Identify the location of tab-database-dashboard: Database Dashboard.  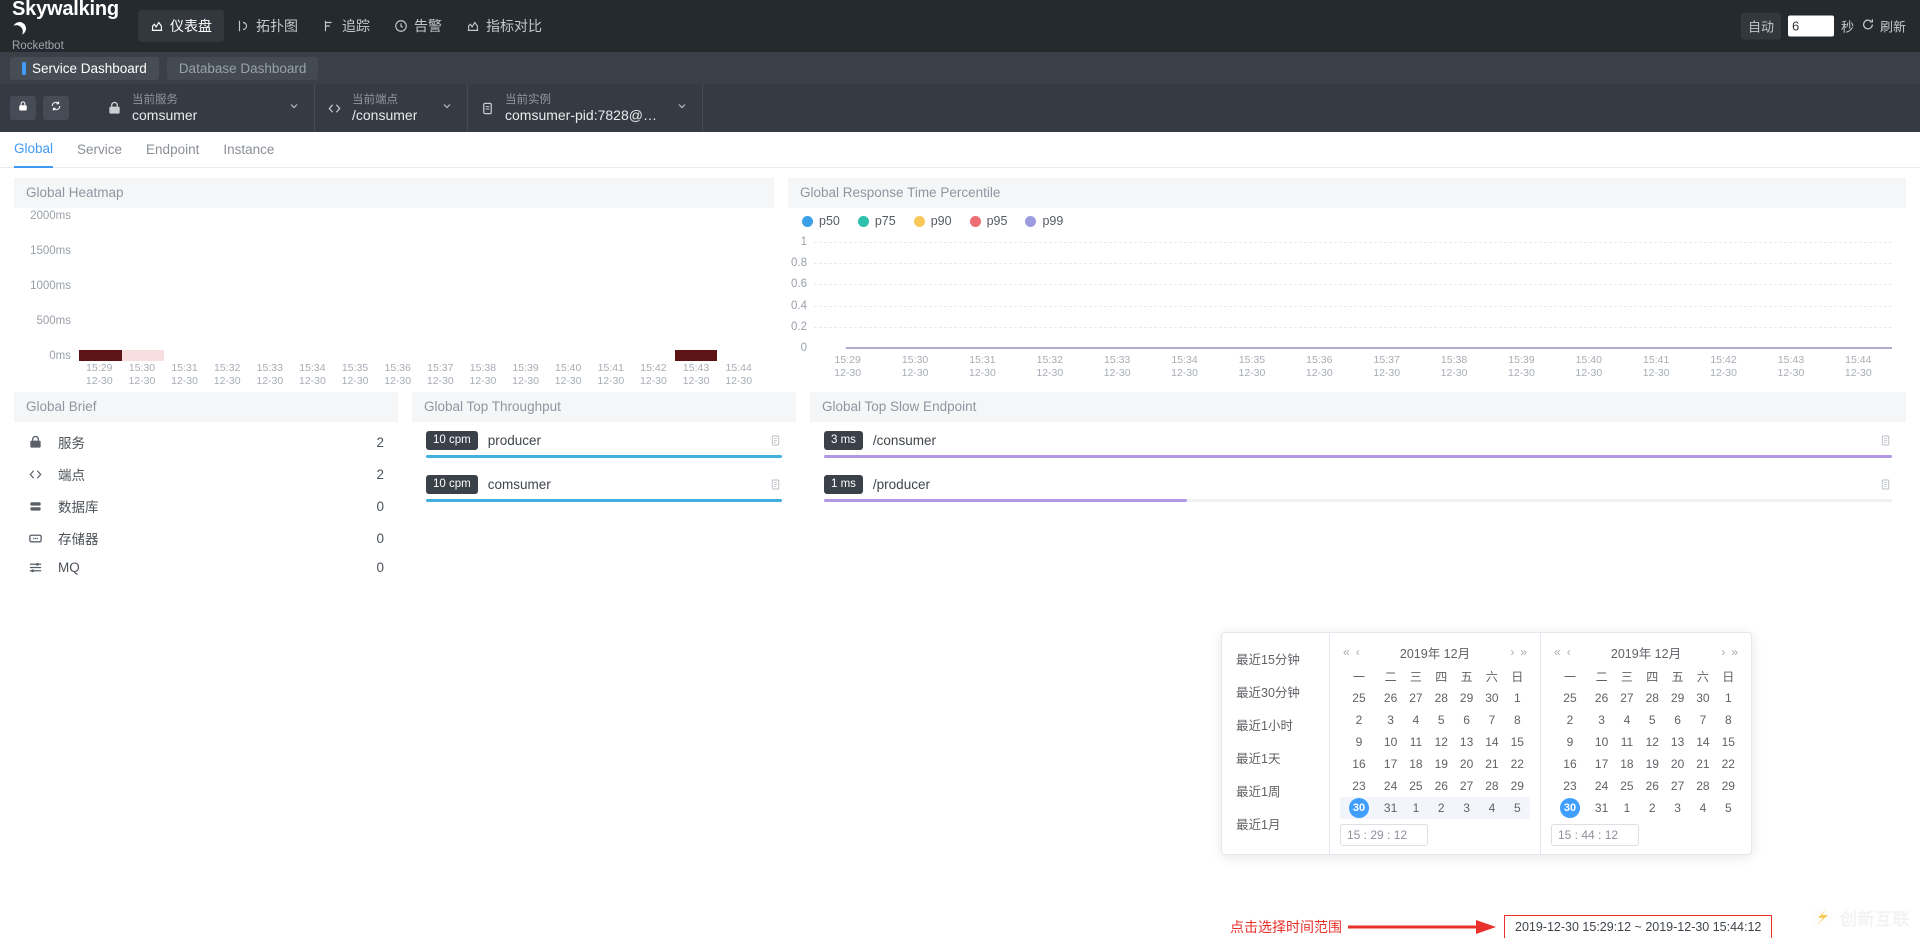
(242, 68).